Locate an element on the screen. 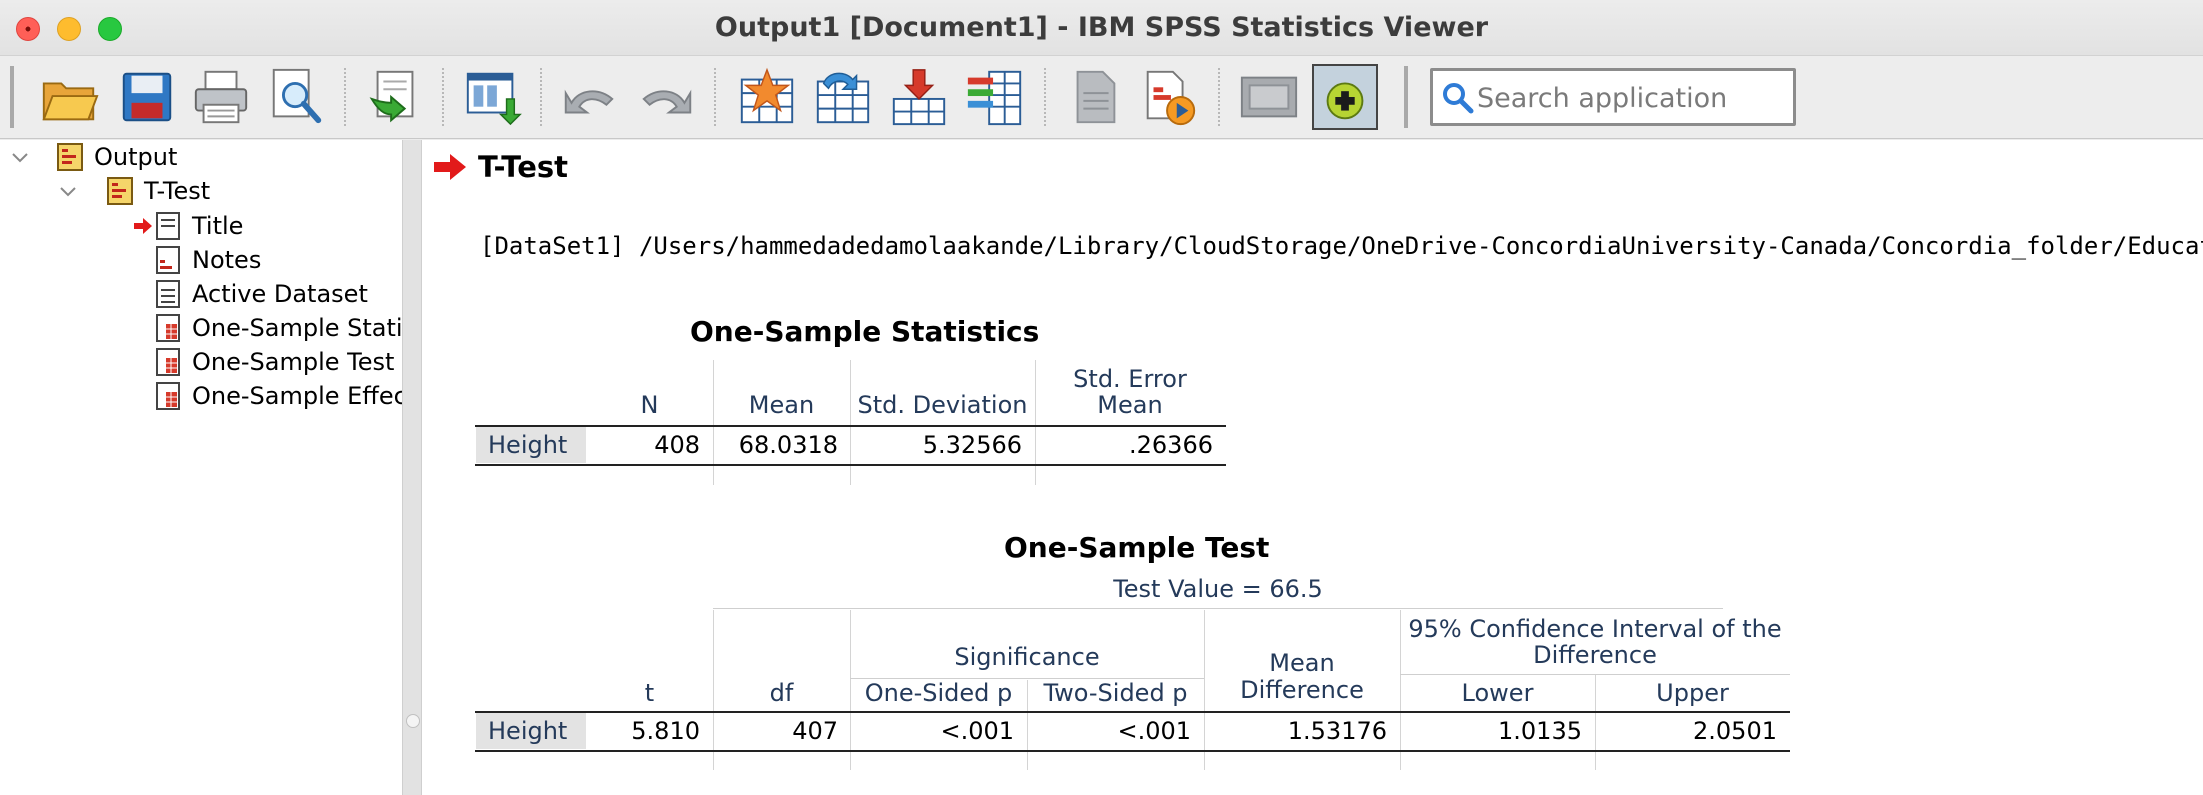  recall-dialog-button is located at coordinates (493, 97).